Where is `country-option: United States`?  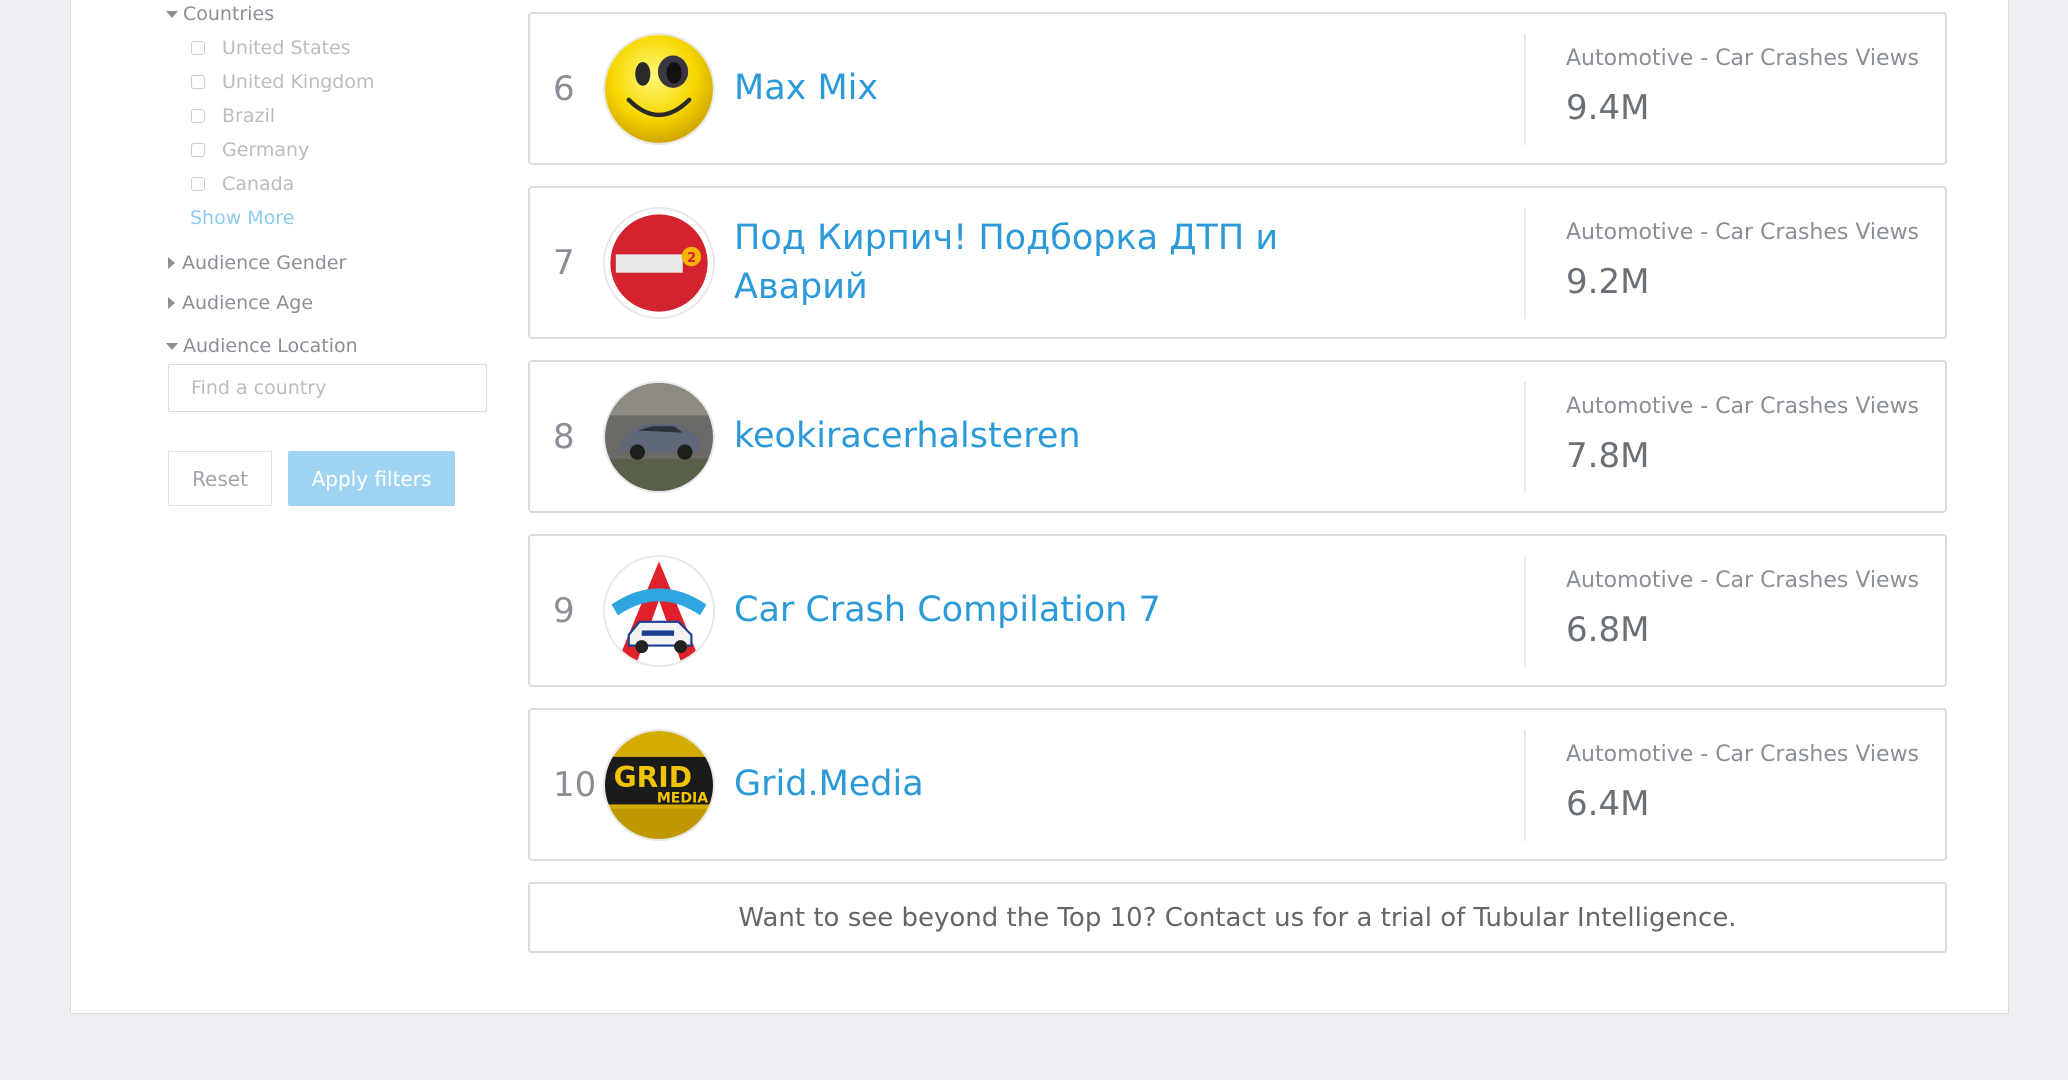 country-option: United States is located at coordinates (271, 48).